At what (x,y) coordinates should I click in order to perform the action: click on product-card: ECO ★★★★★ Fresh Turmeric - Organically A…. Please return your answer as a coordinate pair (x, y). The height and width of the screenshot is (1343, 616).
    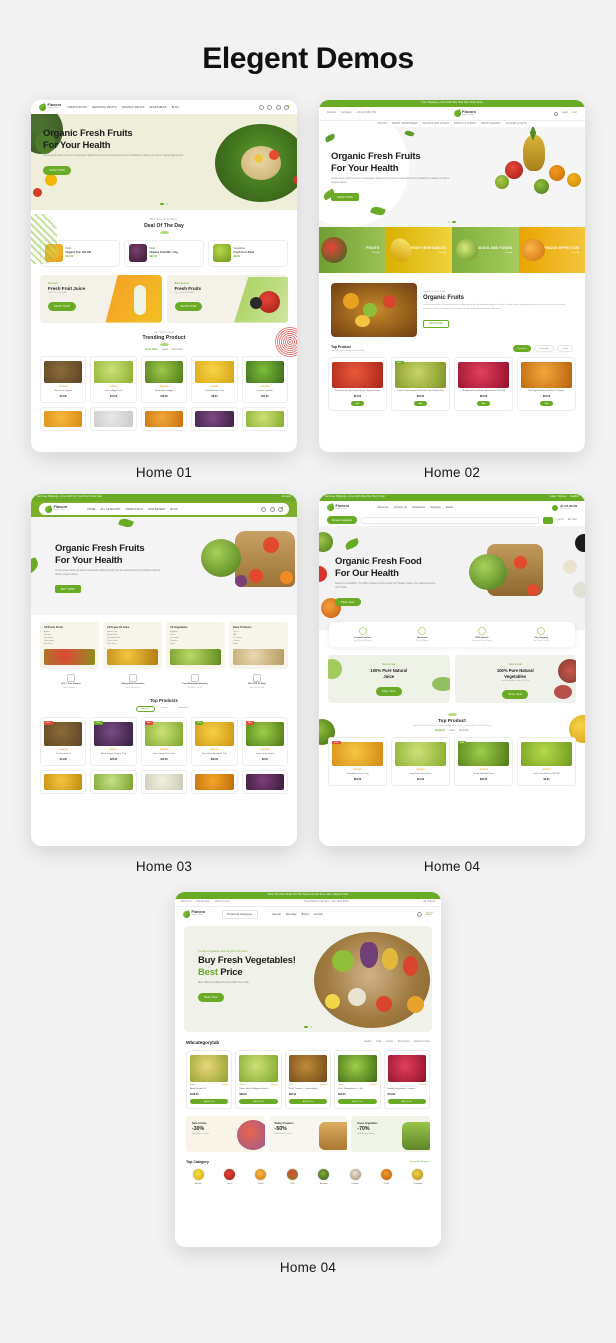
    Looking at the image, I should click on (308, 1080).